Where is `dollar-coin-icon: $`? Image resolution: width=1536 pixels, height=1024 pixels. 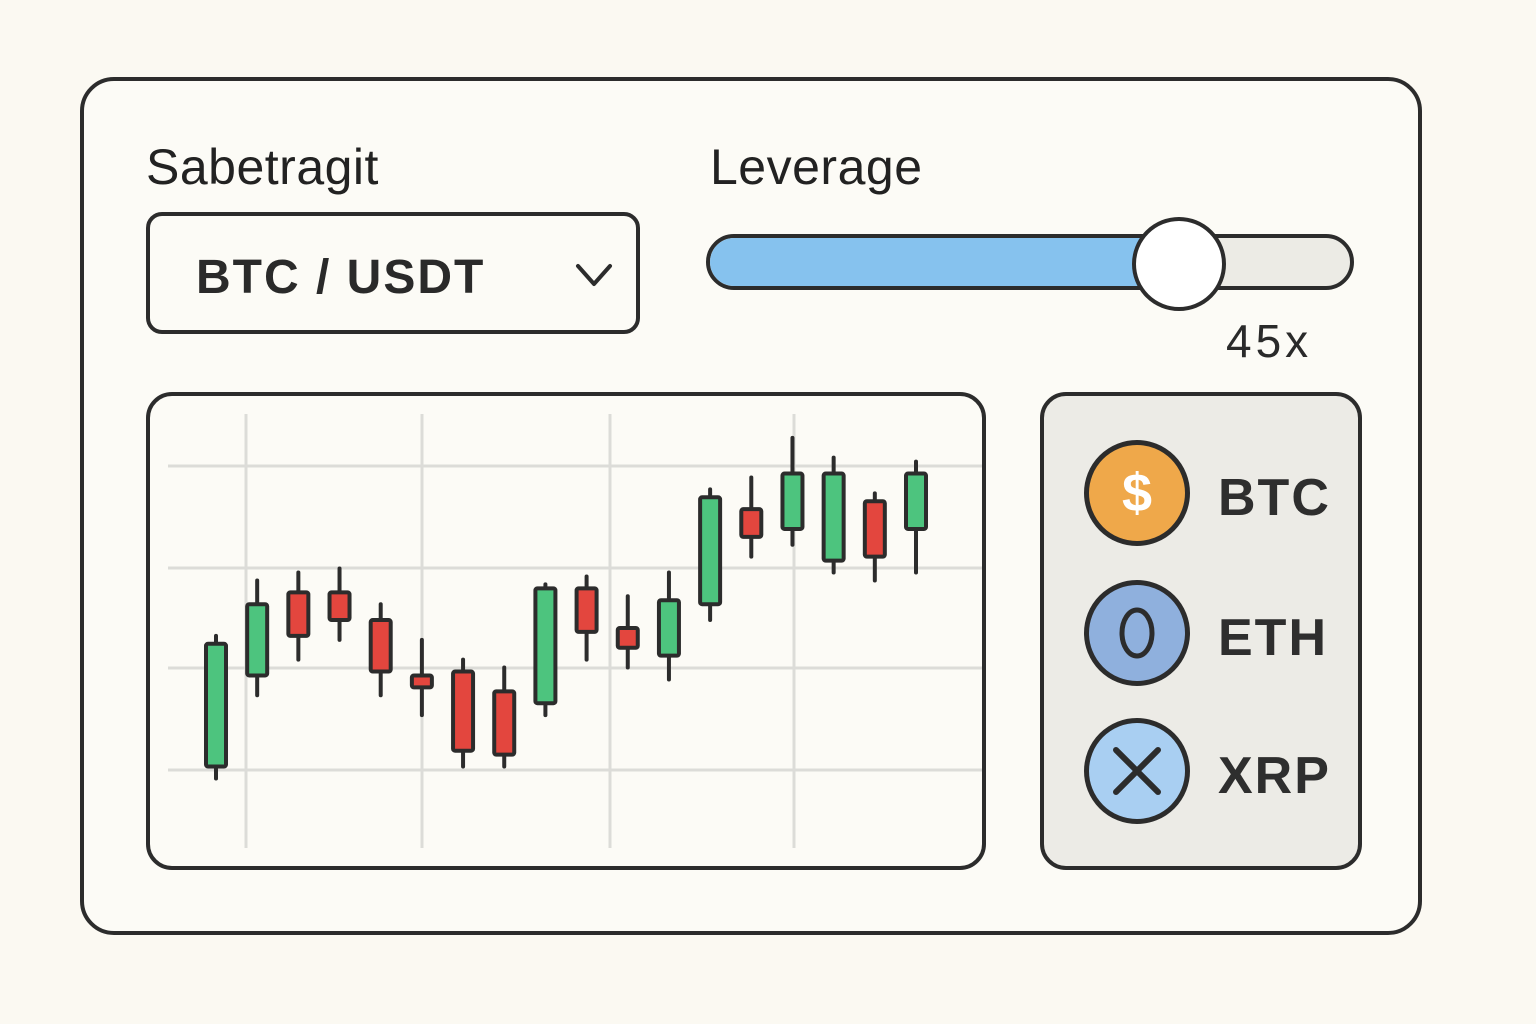 dollar-coin-icon: $ is located at coordinates (1137, 493).